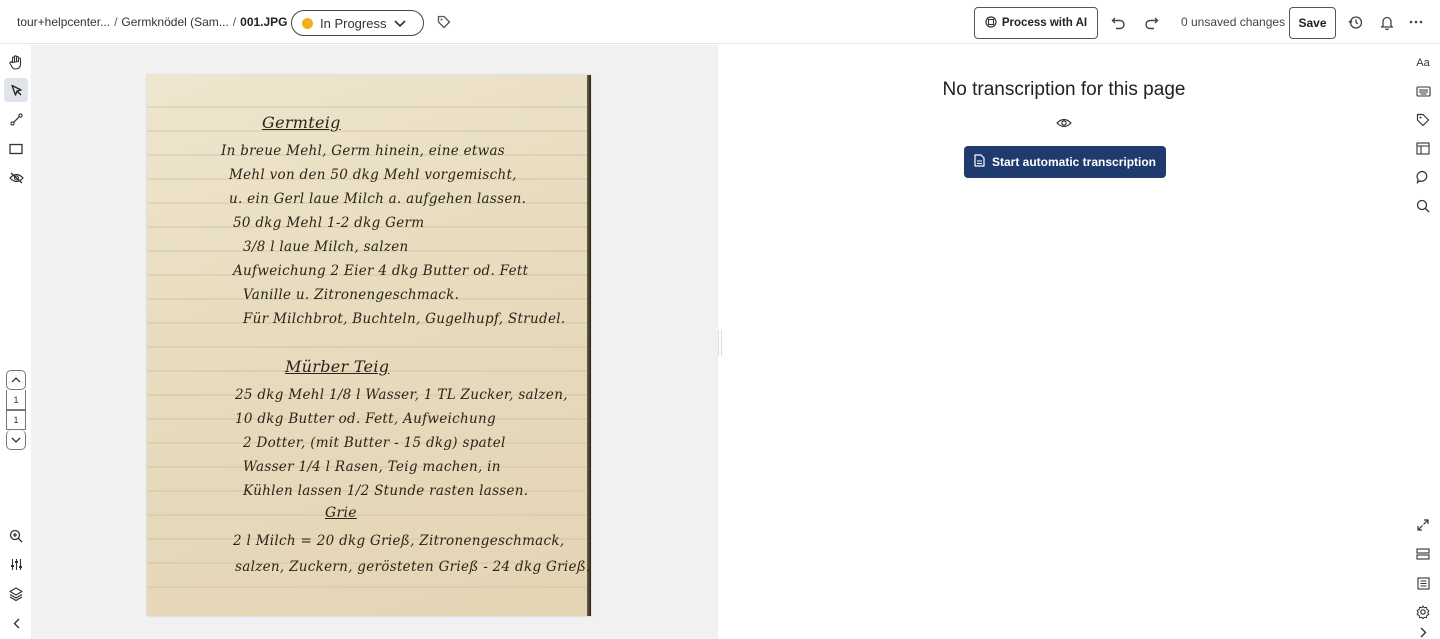 Image resolution: width=1440 pixels, height=639 pixels. What do you see at coordinates (307, 23) in the screenshot?
I see `status-dot` at bounding box center [307, 23].